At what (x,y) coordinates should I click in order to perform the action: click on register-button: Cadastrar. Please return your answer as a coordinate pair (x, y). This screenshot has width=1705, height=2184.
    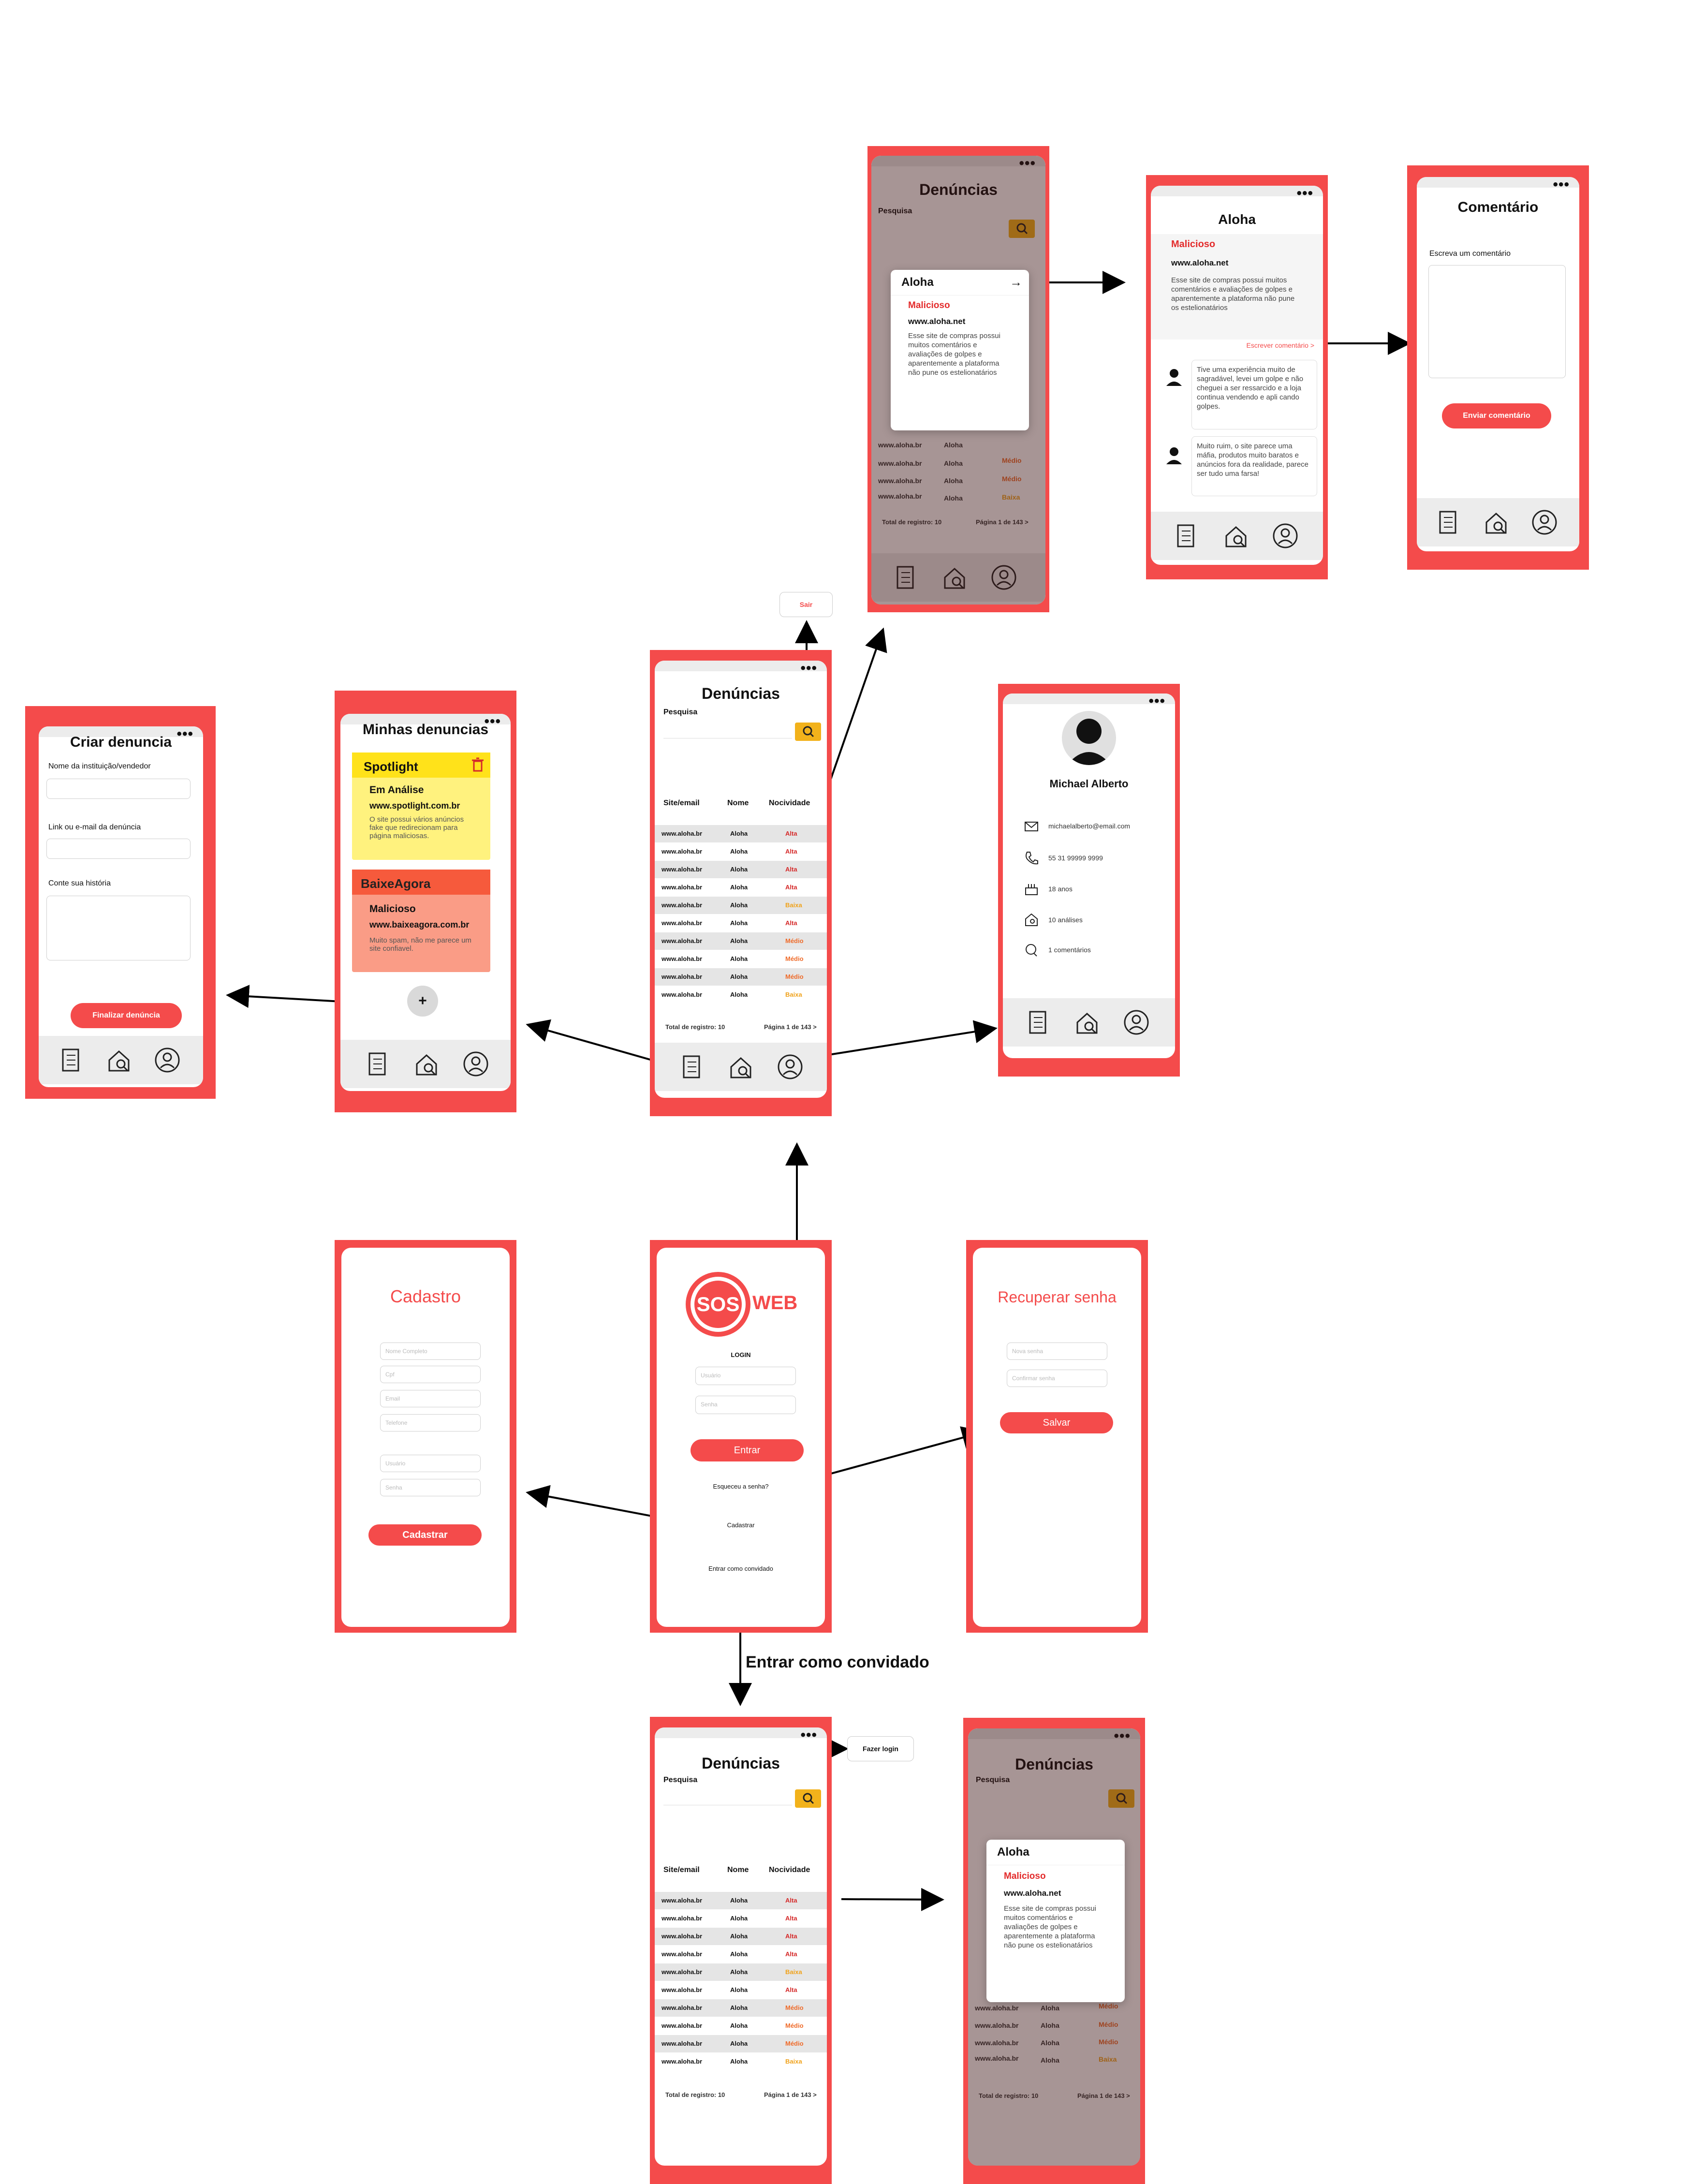
    Looking at the image, I should click on (425, 1535).